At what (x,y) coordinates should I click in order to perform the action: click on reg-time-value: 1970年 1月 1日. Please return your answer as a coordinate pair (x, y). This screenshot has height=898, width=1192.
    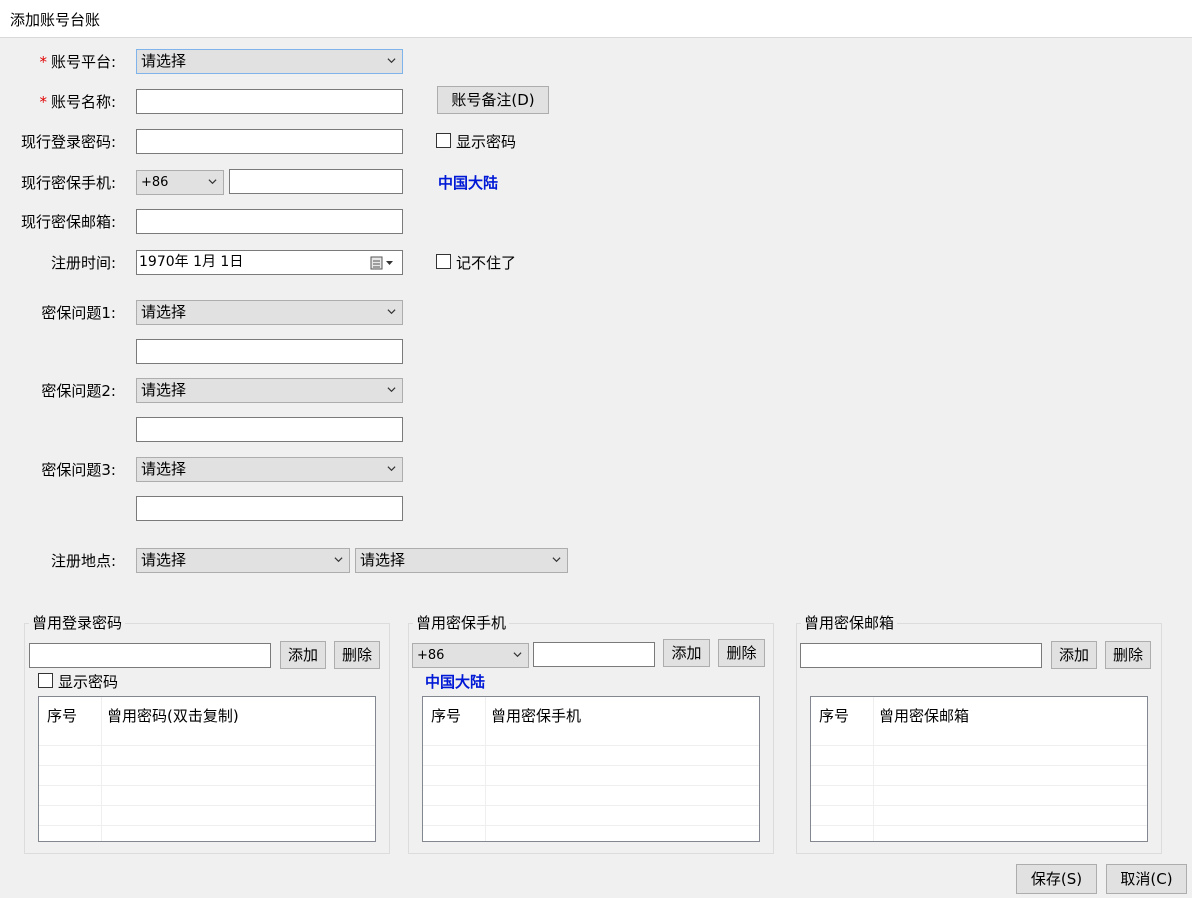
    Looking at the image, I should click on (191, 262).